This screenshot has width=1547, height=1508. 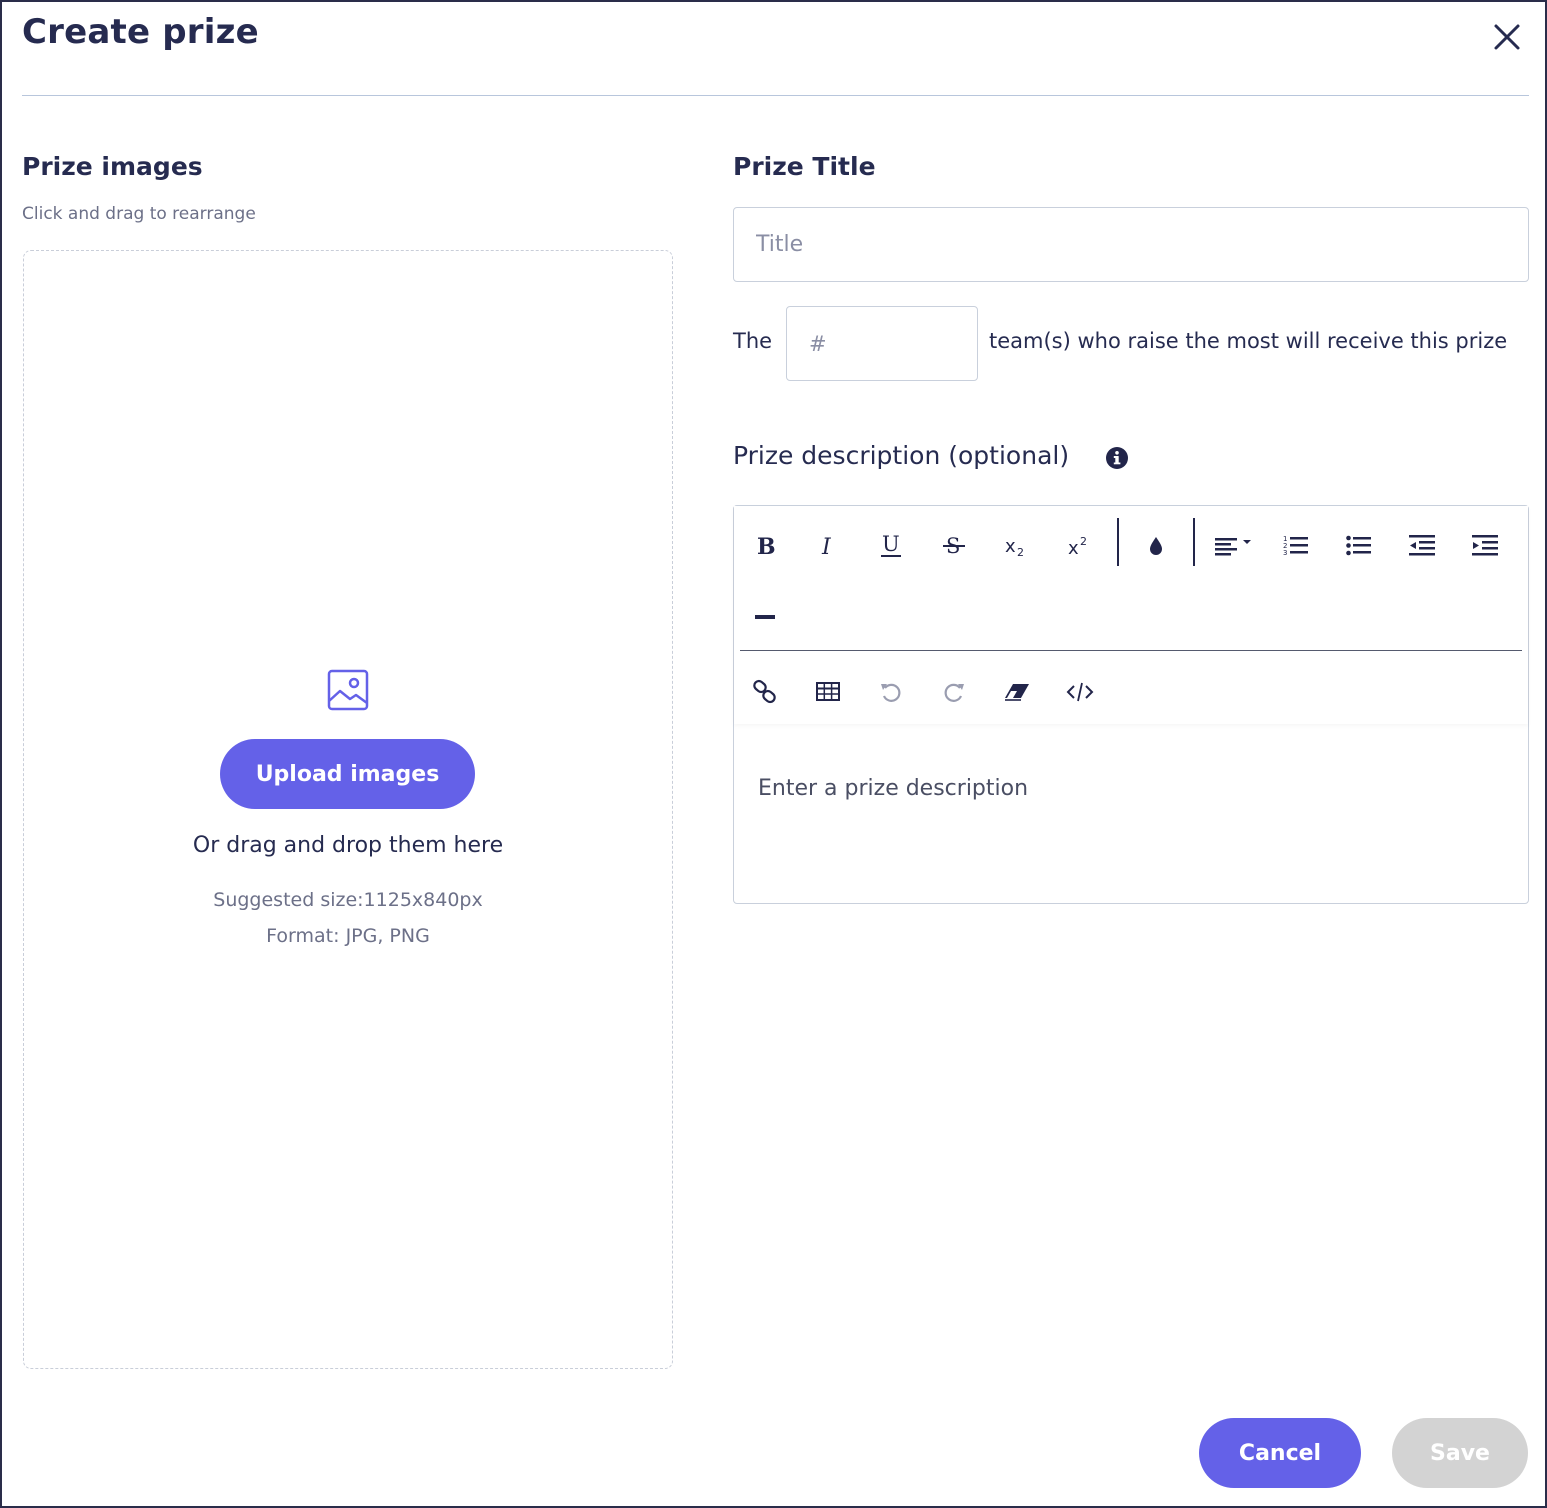 I want to click on horizontal-rule-icon, so click(x=765, y=617).